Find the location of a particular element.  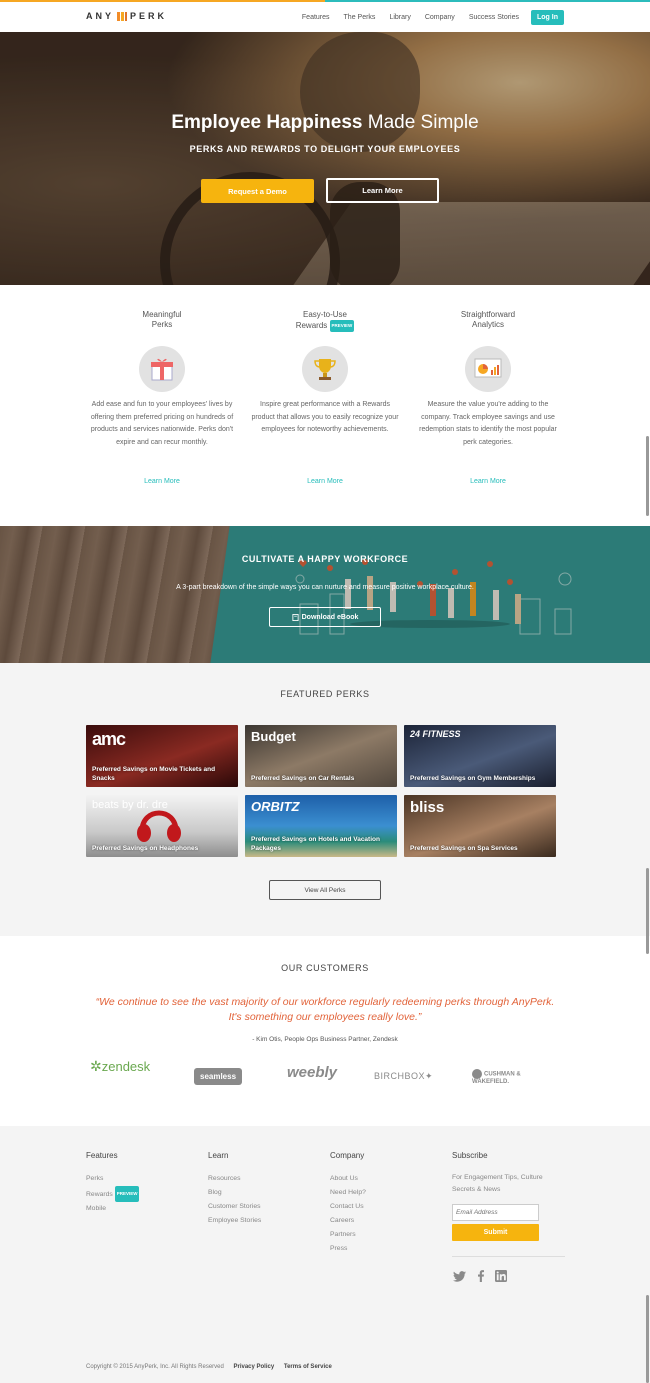

linkedin-icon is located at coordinates (501, 1276).